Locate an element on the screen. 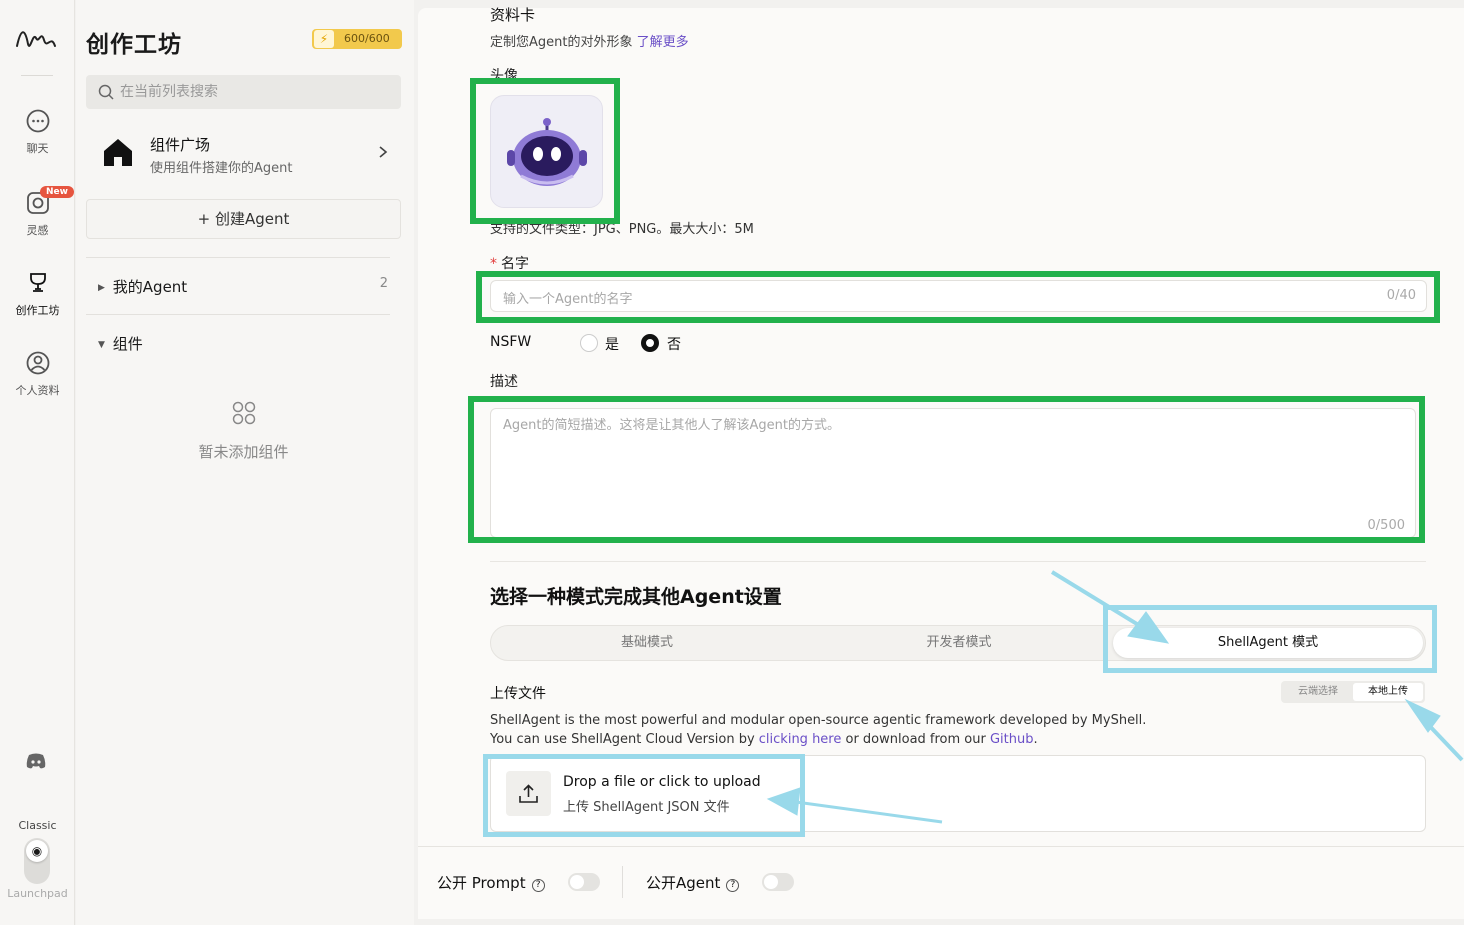  components-section: ▼ 组件 is located at coordinates (243, 343).